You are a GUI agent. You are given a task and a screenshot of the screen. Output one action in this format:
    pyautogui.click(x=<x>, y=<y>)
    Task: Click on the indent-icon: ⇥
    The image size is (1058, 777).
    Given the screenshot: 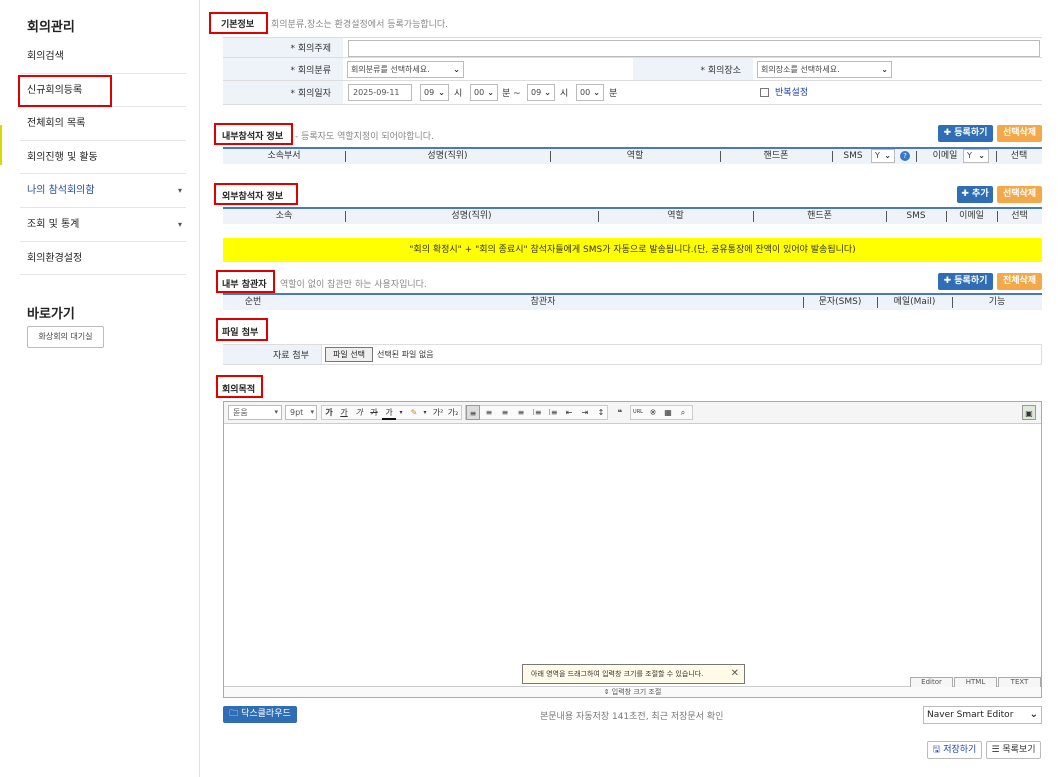 What is the action you would take?
    pyautogui.click(x=585, y=412)
    